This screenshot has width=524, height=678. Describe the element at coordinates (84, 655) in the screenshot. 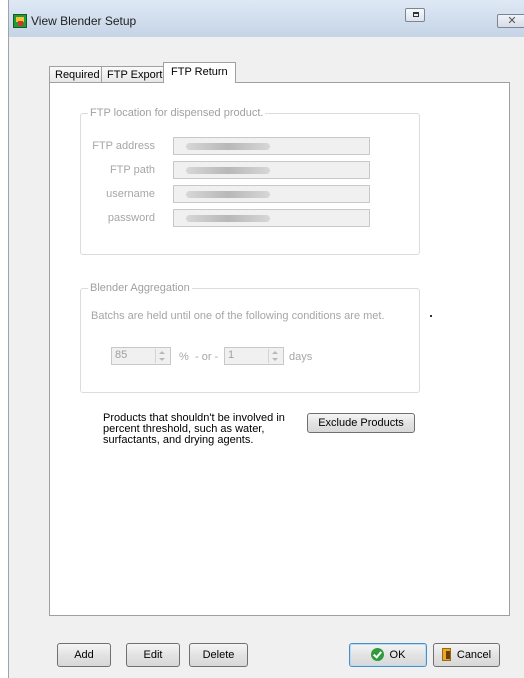

I see `add-button: Add` at that location.